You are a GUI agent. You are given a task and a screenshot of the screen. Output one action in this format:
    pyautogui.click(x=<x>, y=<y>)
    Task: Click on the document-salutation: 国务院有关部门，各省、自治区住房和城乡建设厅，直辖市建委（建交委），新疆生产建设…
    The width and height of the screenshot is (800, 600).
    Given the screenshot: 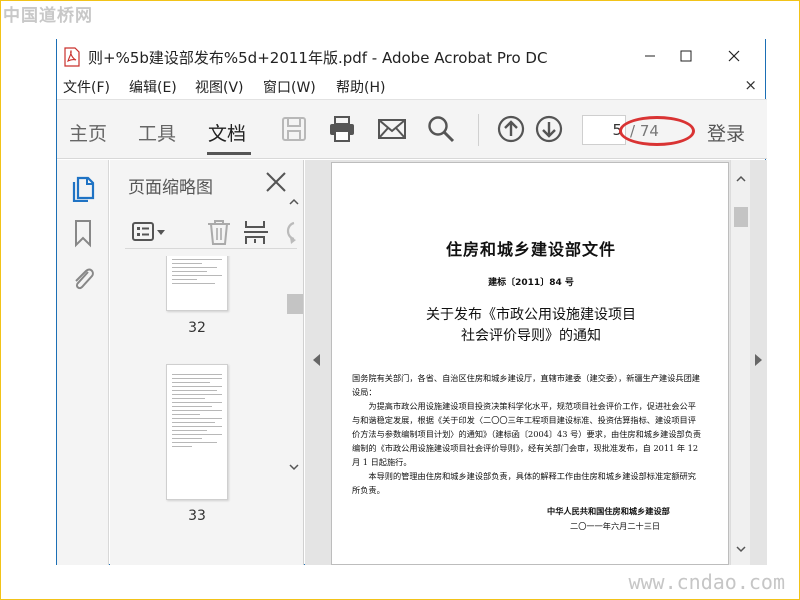 What is the action you would take?
    pyautogui.click(x=526, y=385)
    